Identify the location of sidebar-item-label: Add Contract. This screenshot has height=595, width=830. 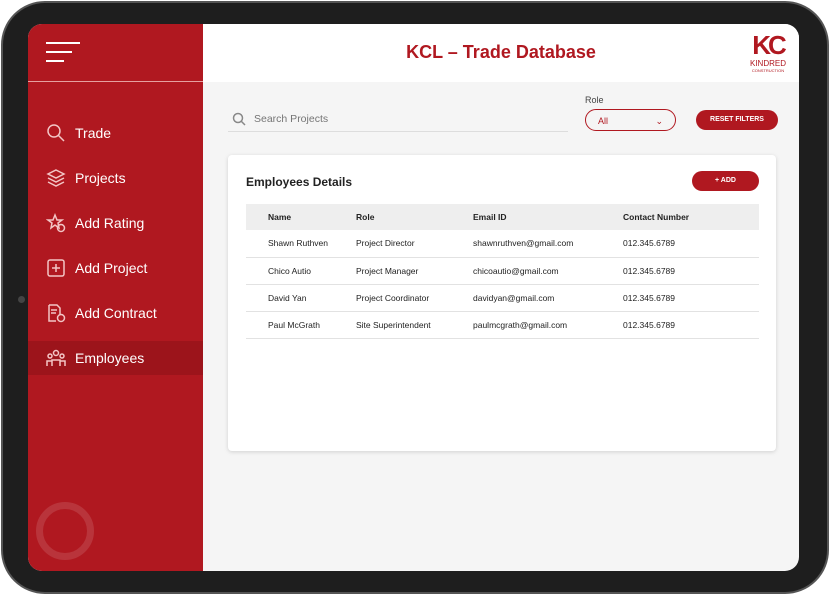
(116, 313).